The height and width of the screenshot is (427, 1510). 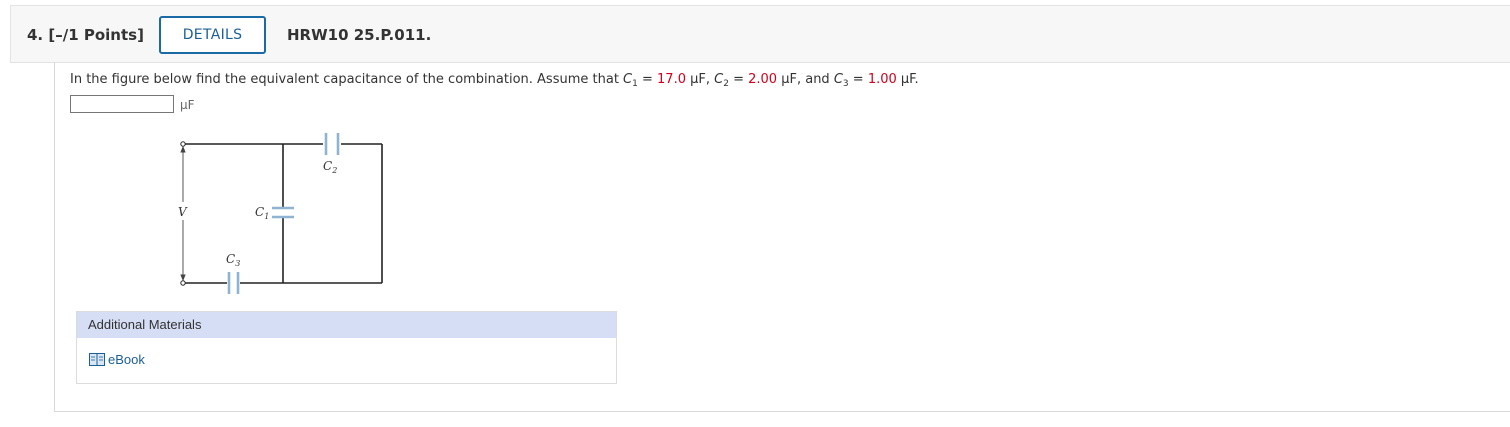 What do you see at coordinates (262, 213) in the screenshot?
I see `label-c1: C1` at bounding box center [262, 213].